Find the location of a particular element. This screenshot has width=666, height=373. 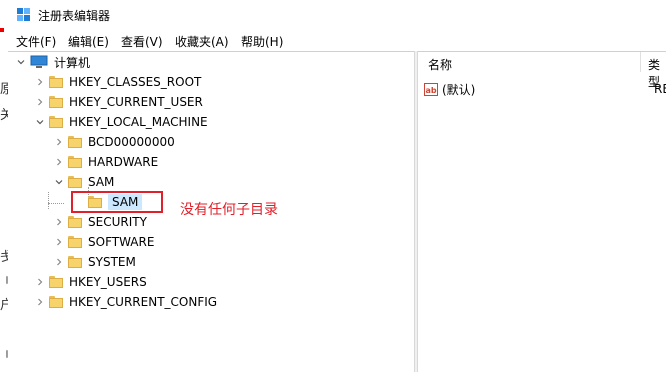

tree-node-label: BCD00000000 is located at coordinates (131, 142).